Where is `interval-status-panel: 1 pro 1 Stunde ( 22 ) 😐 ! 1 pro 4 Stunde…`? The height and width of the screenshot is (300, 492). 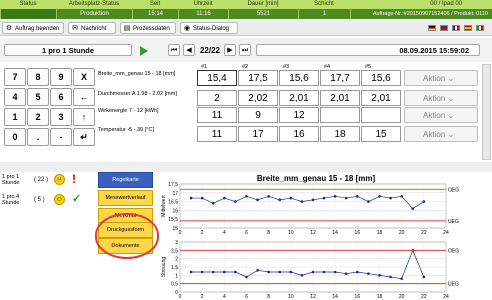
interval-status-panel: 1 pro 1 Stunde ( 22 ) 😐 ! 1 pro 4 Stunde… is located at coordinates (48, 236).